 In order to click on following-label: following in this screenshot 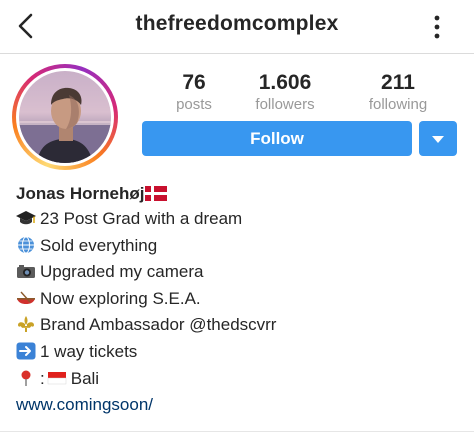, I will do `click(398, 104)`.